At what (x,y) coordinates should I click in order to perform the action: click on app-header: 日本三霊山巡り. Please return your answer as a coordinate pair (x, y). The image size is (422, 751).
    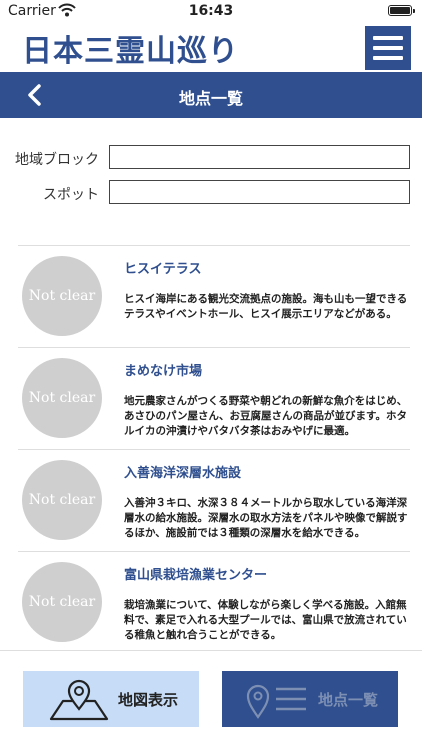
    Looking at the image, I should click on (211, 47).